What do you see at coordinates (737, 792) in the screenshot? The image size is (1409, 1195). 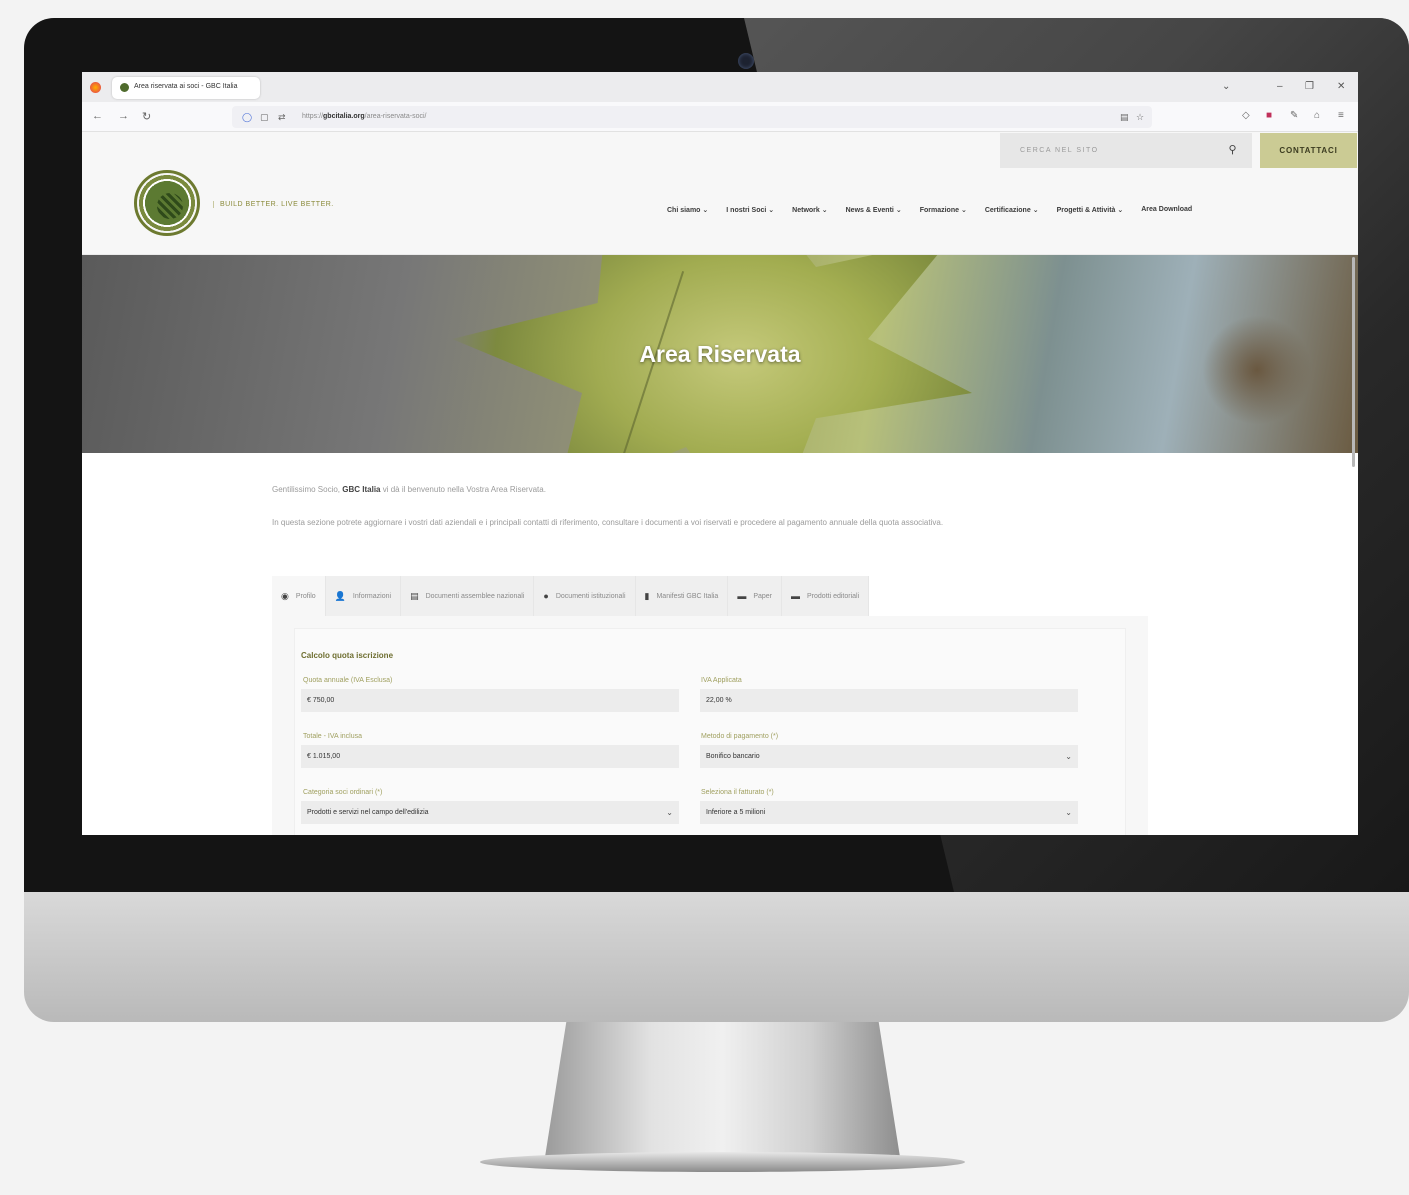 I see `fatturato-label: Seleziona il fatturato (*)` at bounding box center [737, 792].